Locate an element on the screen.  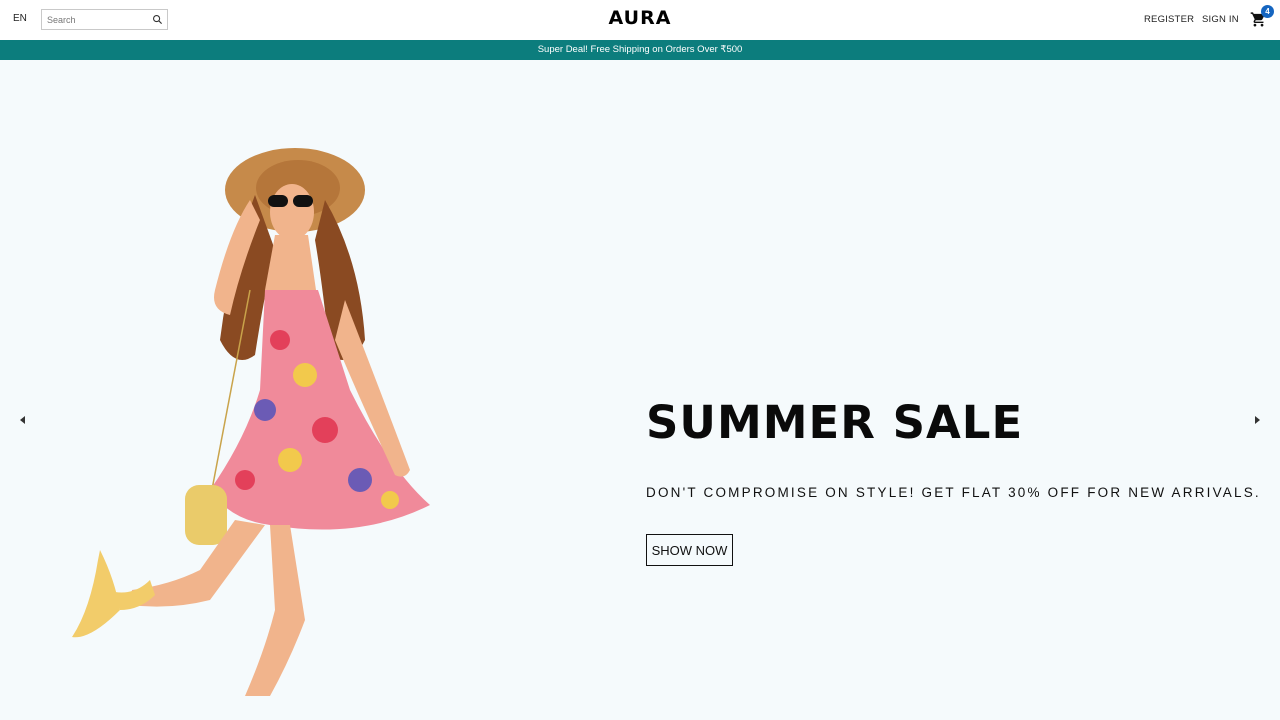
signin-link: SIGN IN is located at coordinates (1220, 19).